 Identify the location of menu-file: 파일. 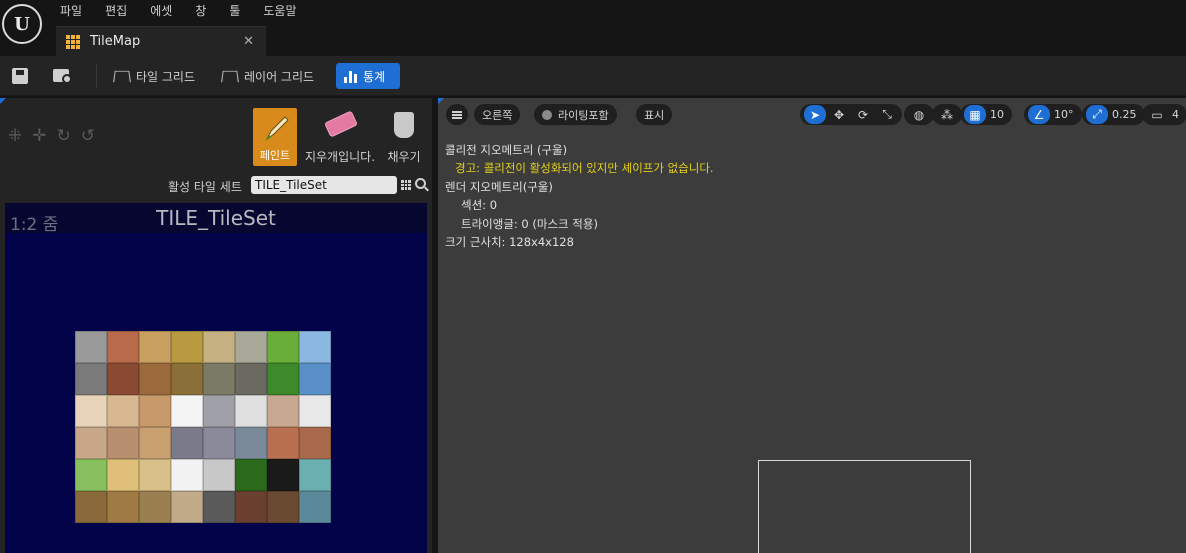
(76, 11).